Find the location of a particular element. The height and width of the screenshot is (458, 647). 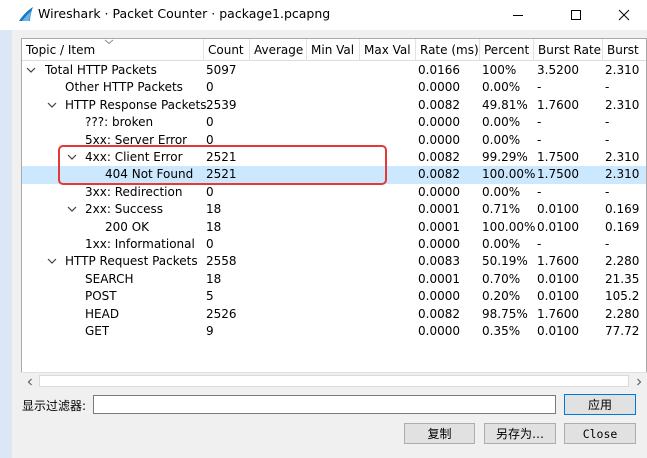

maximize-button is located at coordinates (576, 15).